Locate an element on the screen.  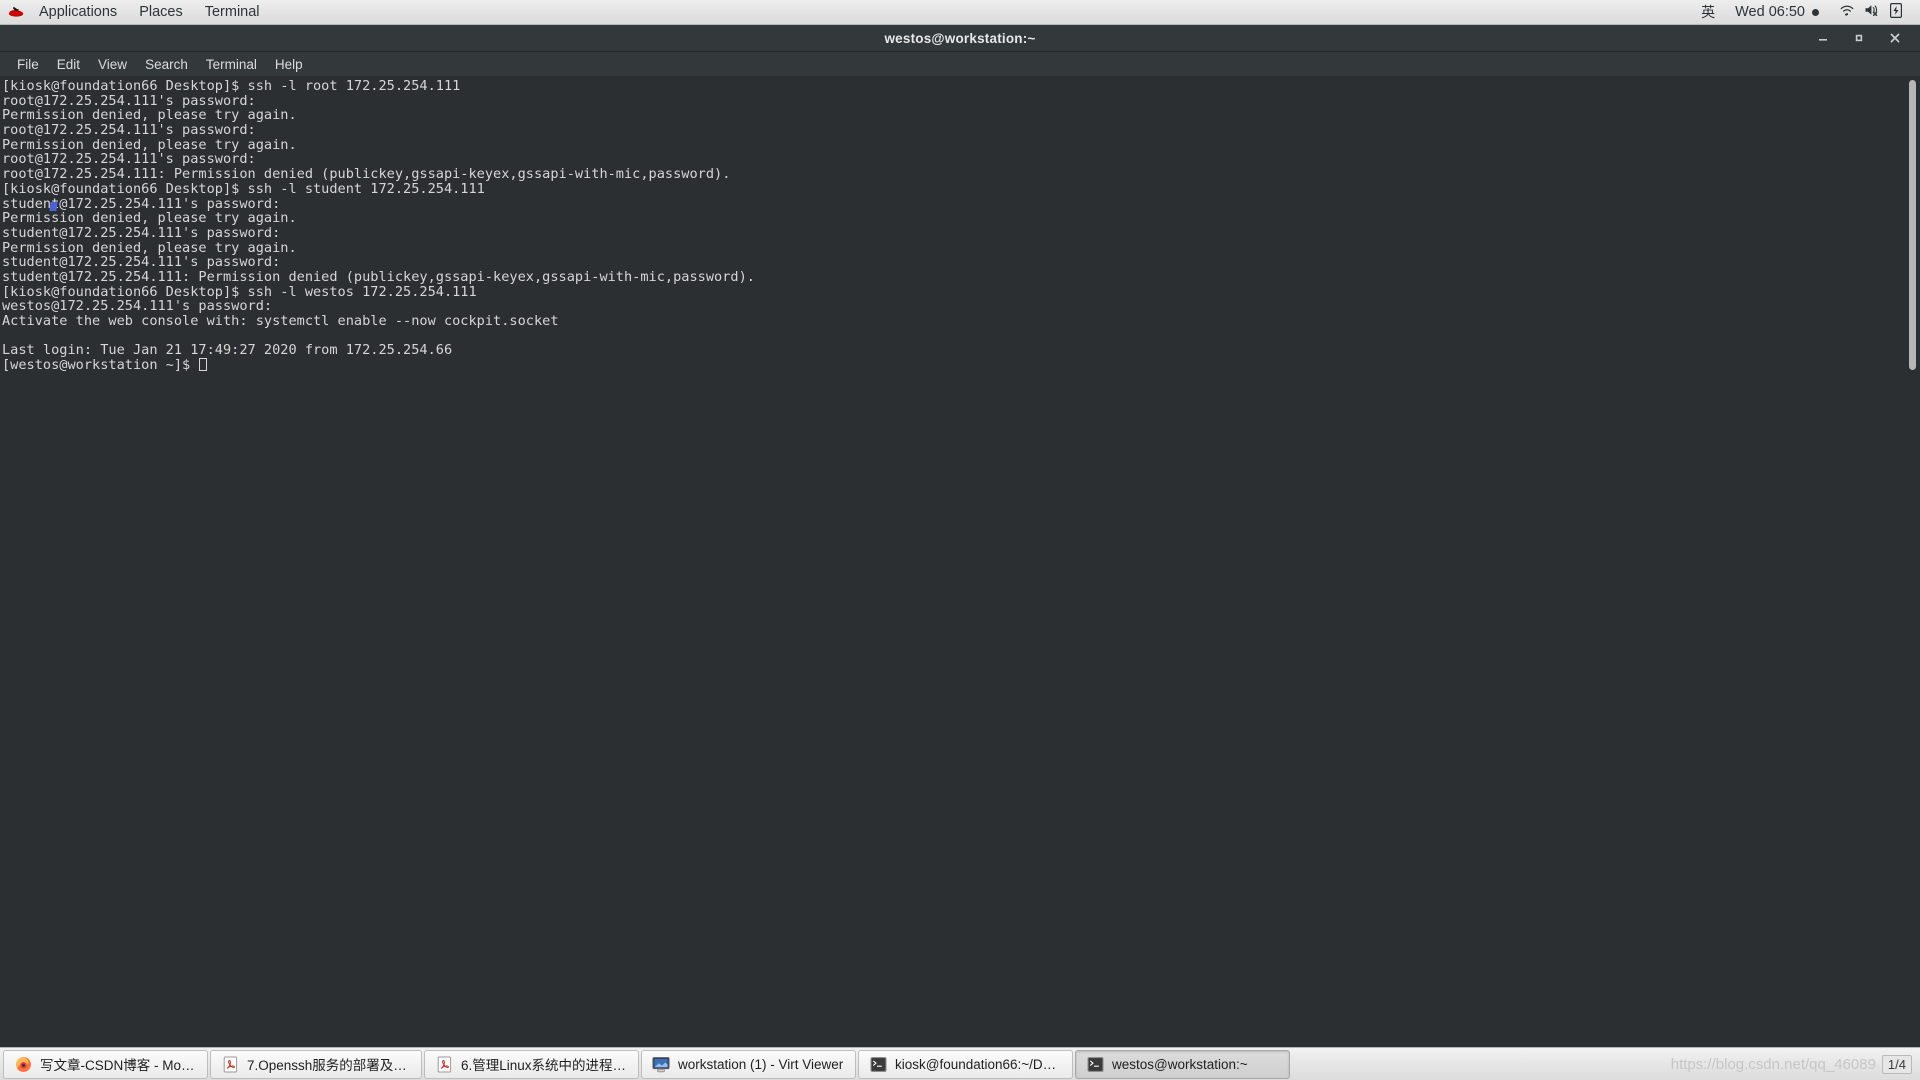
menubar-item-terminal-label: Terminal is located at coordinates (231, 64).